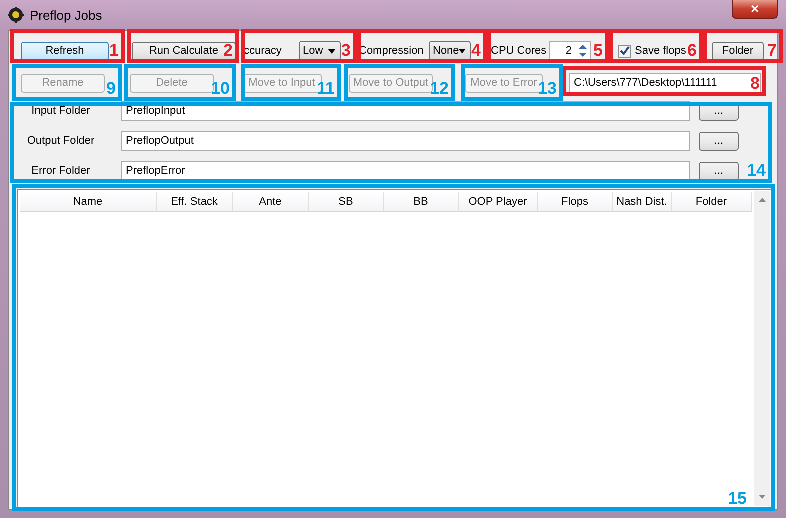 This screenshot has width=786, height=518. Describe the element at coordinates (692, 50) in the screenshot. I see `annotation-number: 6` at that location.